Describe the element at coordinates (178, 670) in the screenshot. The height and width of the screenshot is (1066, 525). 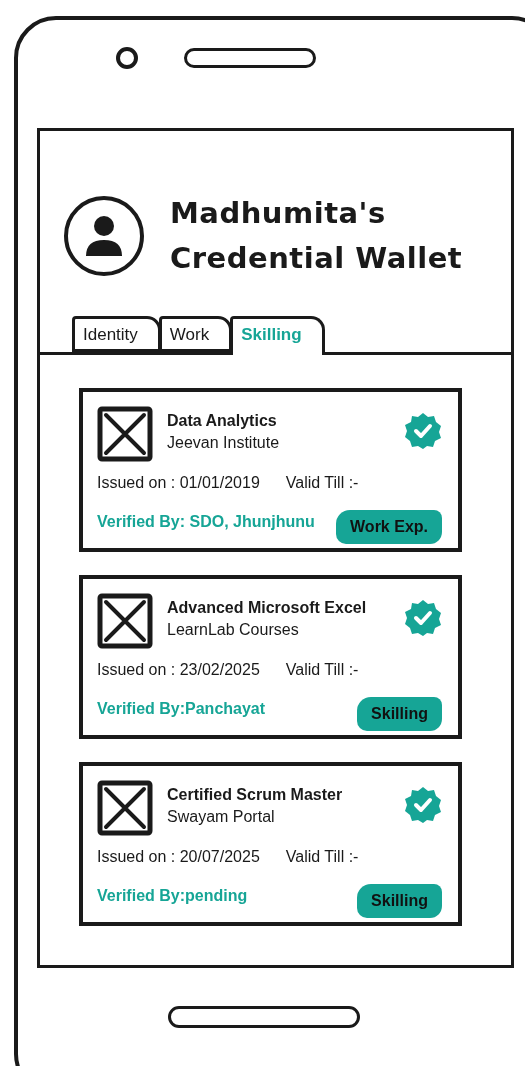
I see `issued-date: Issued on : 23/02/2025` at that location.